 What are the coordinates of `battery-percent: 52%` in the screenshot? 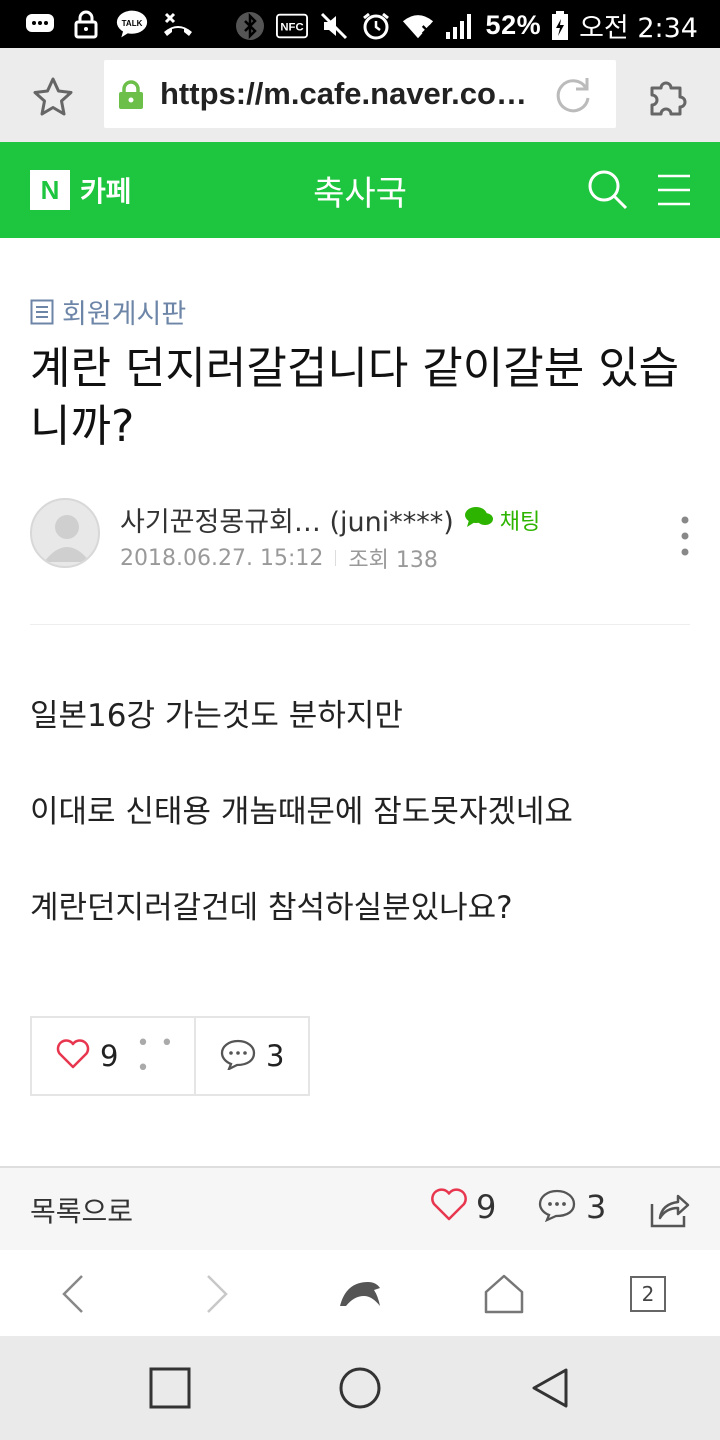 It's located at (513, 25).